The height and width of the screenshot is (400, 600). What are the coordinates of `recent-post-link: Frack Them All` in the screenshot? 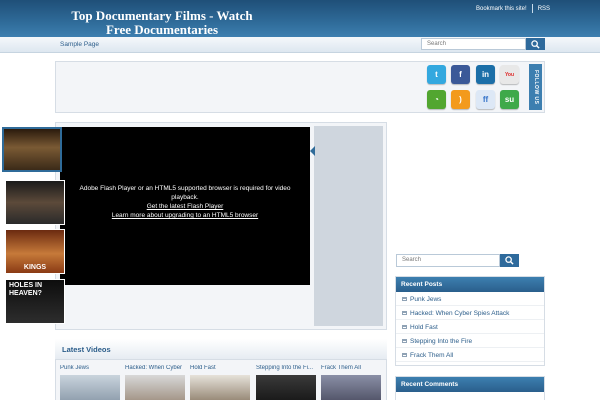 It's located at (470, 355).